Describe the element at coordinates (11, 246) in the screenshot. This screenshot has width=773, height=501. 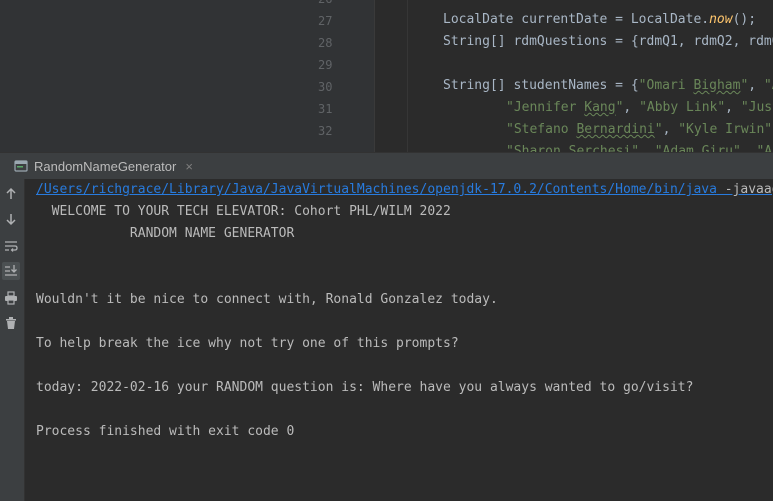
I see `soft-wrap-icon` at that location.